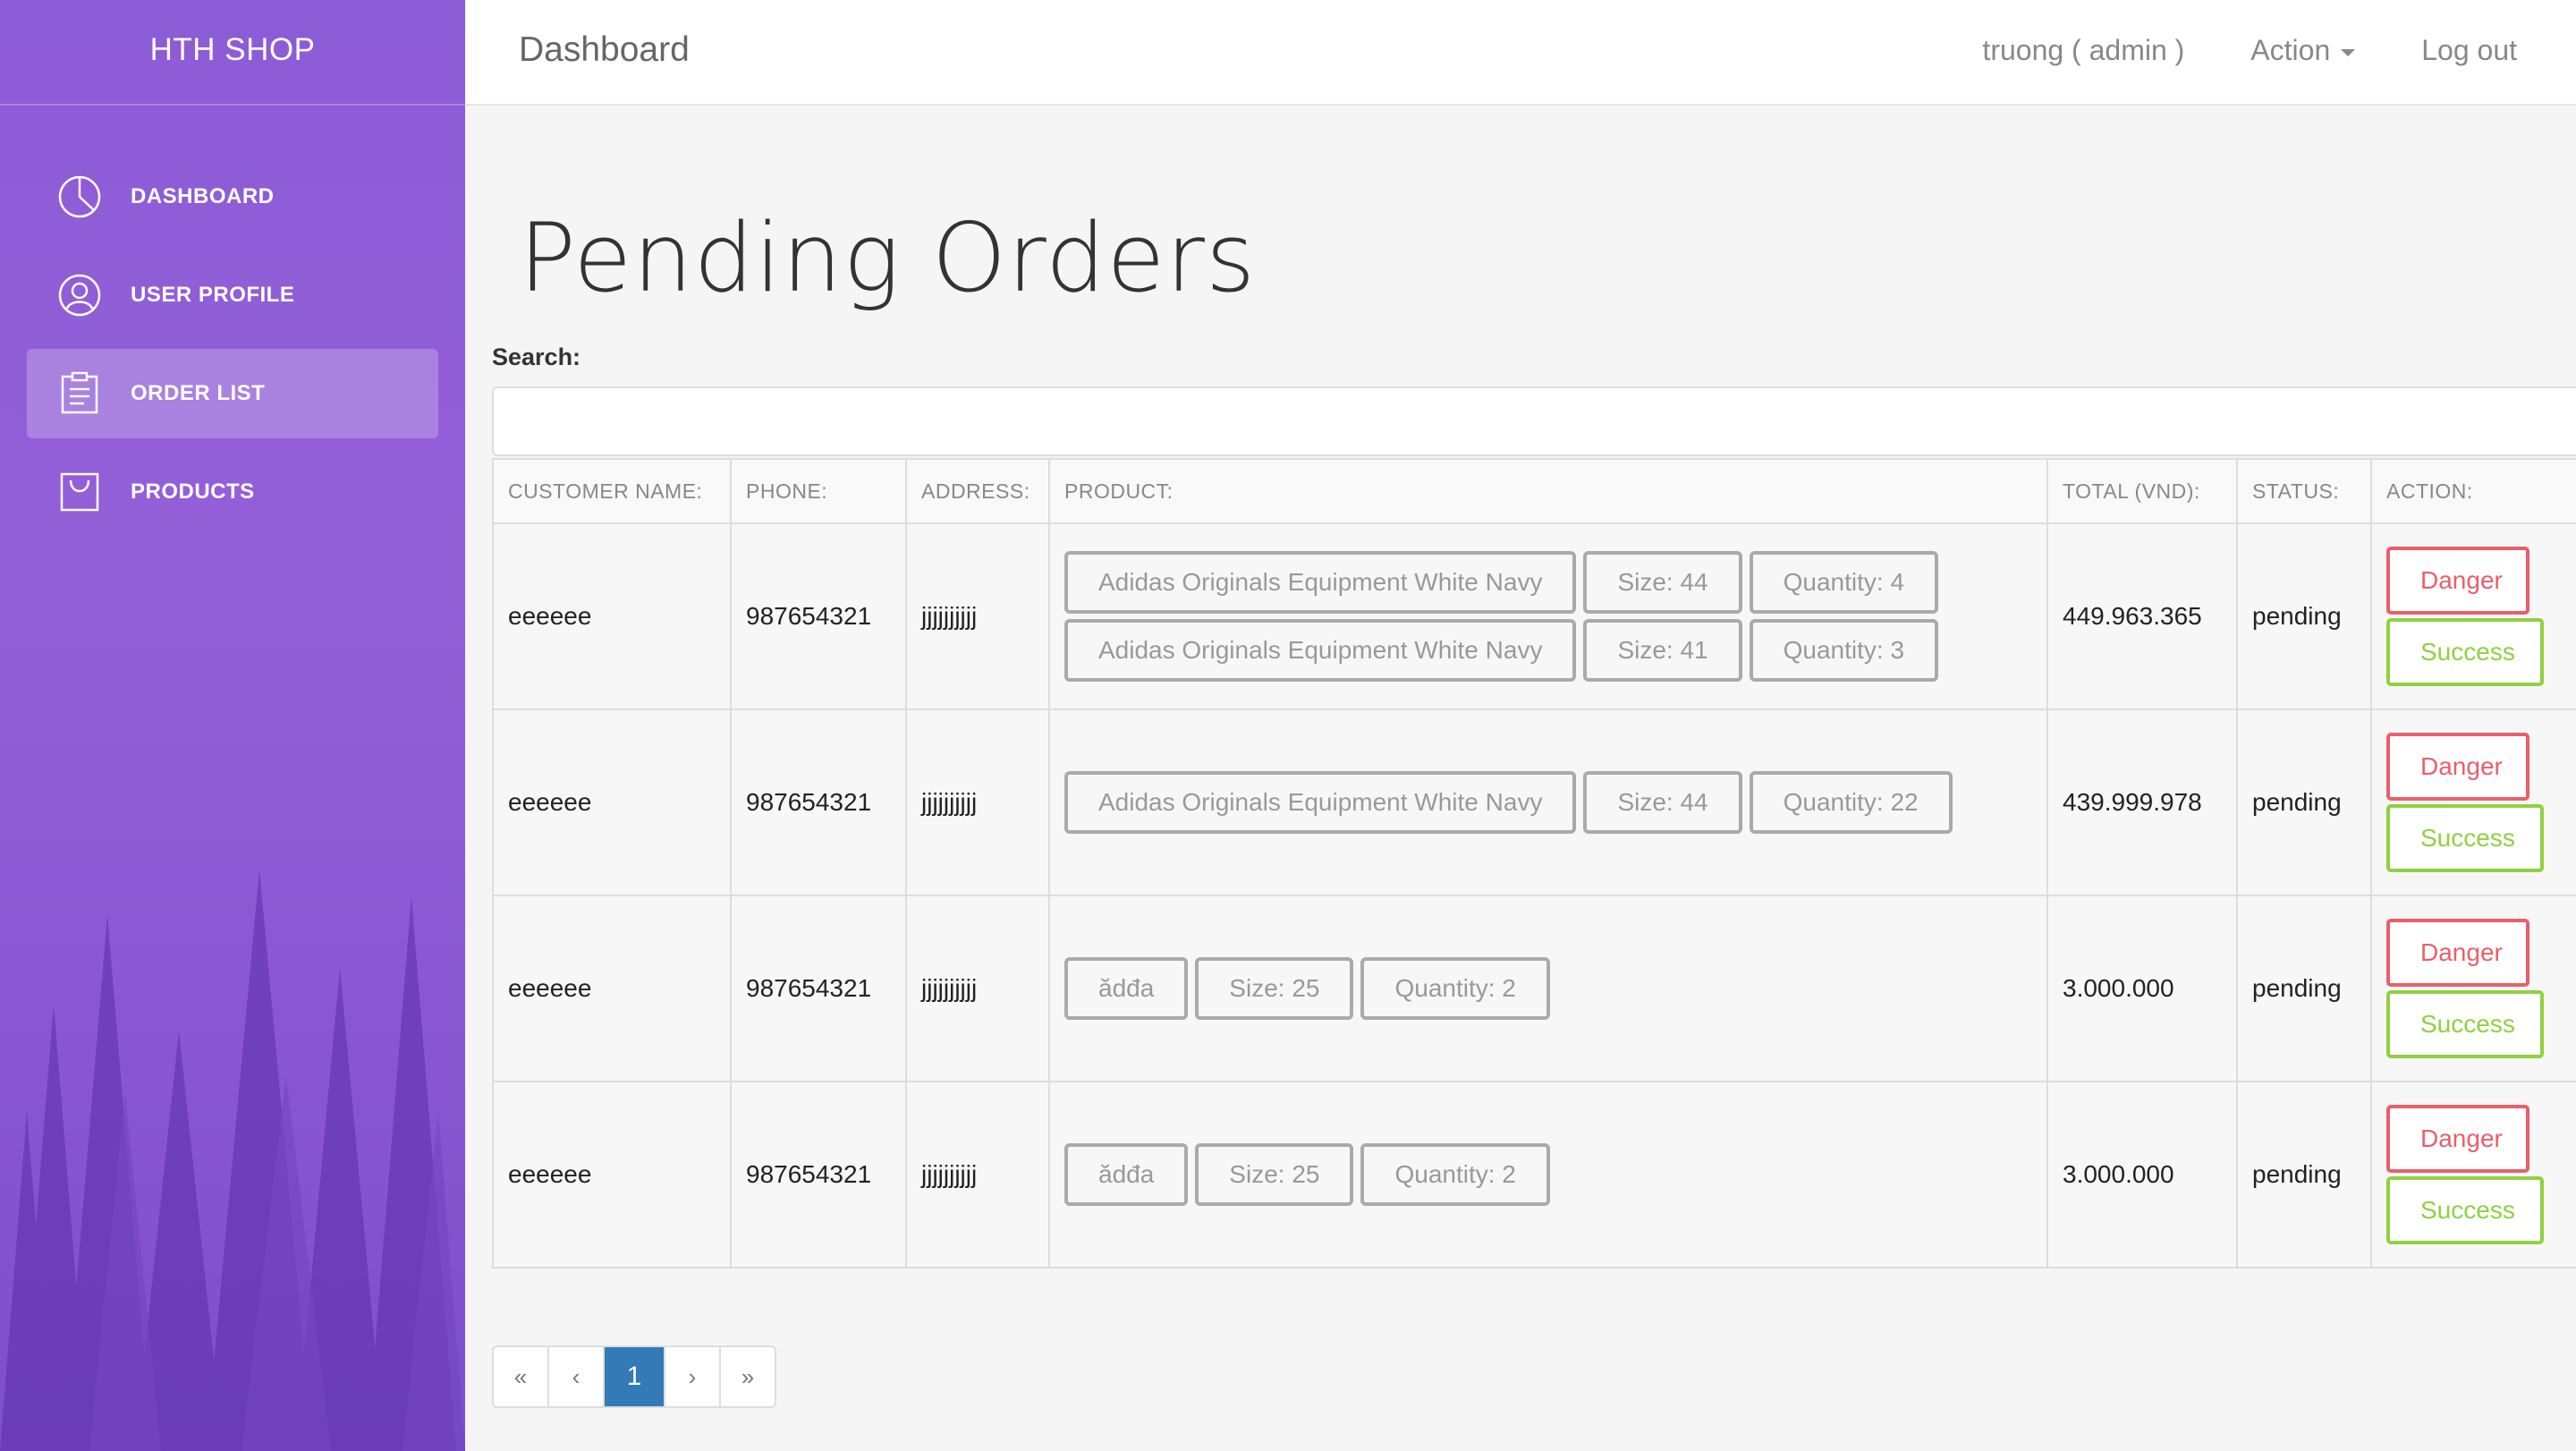 Image resolution: width=2576 pixels, height=1451 pixels. Describe the element at coordinates (1548, 491) in the screenshot. I see `column-header: PRODUCT:` at that location.